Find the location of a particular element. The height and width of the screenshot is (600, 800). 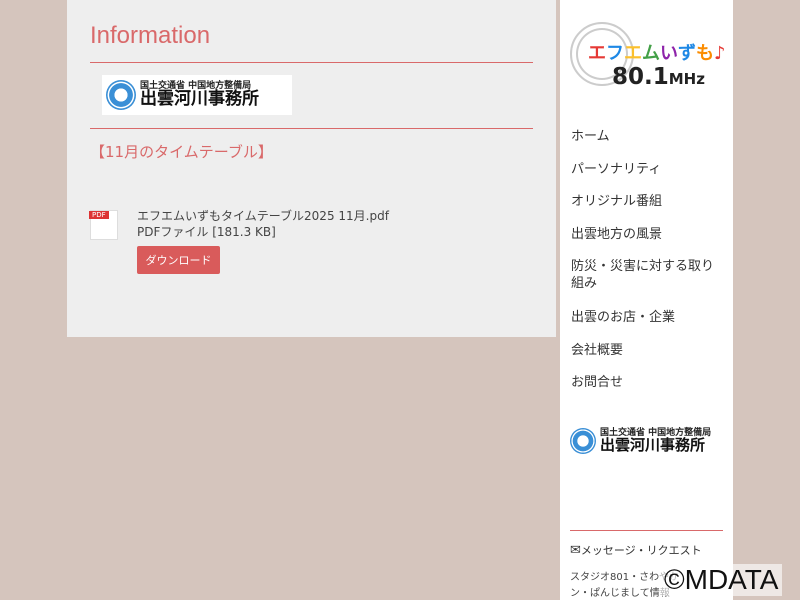

mail-icon: ✉ is located at coordinates (575, 550).